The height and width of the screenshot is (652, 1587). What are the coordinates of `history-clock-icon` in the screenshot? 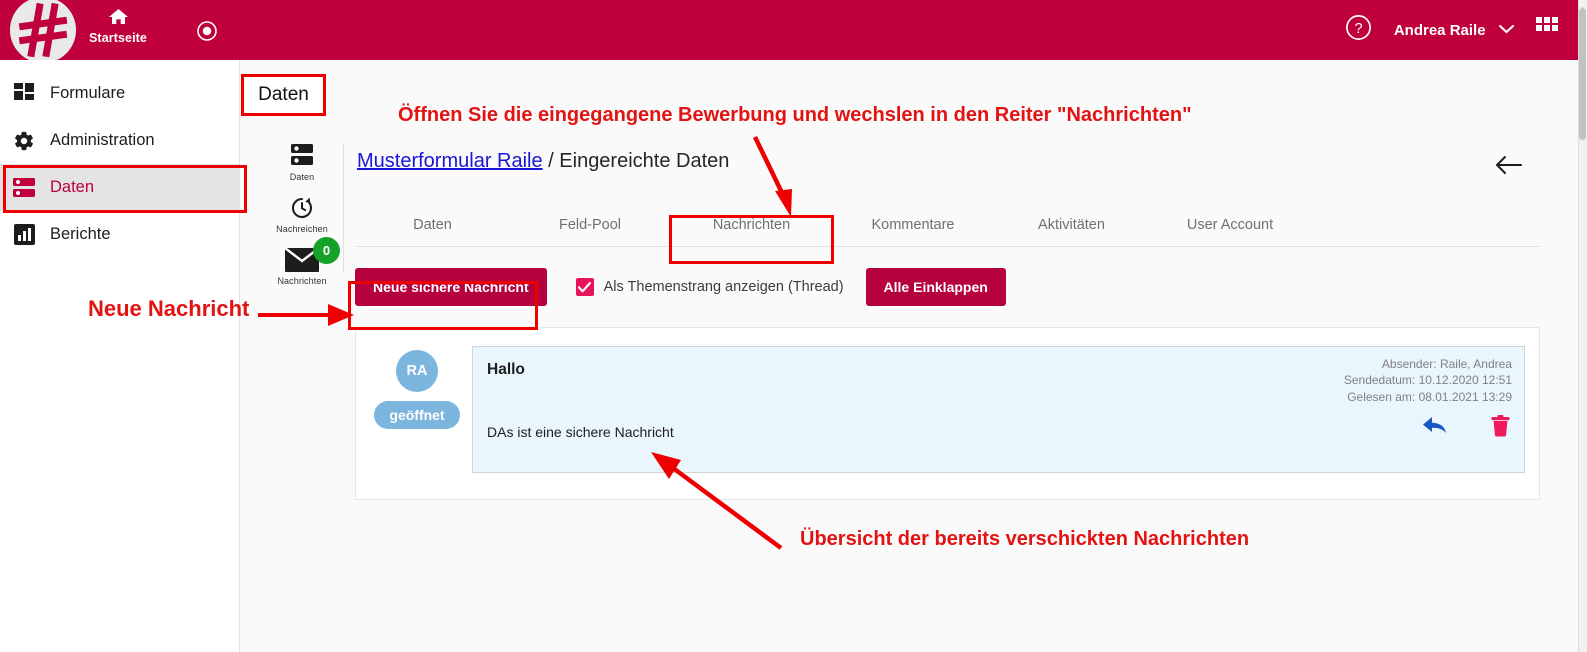 It's located at (302, 208).